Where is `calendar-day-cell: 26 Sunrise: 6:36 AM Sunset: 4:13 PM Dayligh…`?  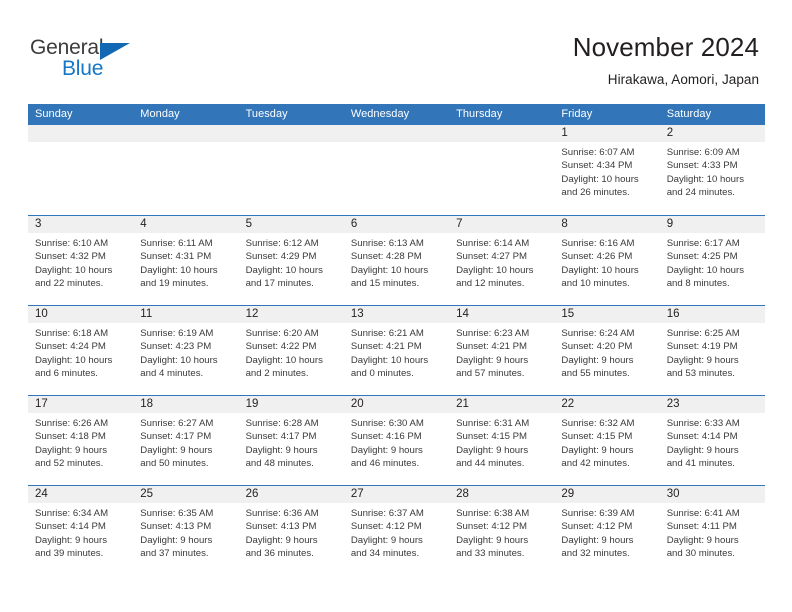
calendar-day-cell: 26 Sunrise: 6:36 AM Sunset: 4:13 PM Dayligh… is located at coordinates (291, 531).